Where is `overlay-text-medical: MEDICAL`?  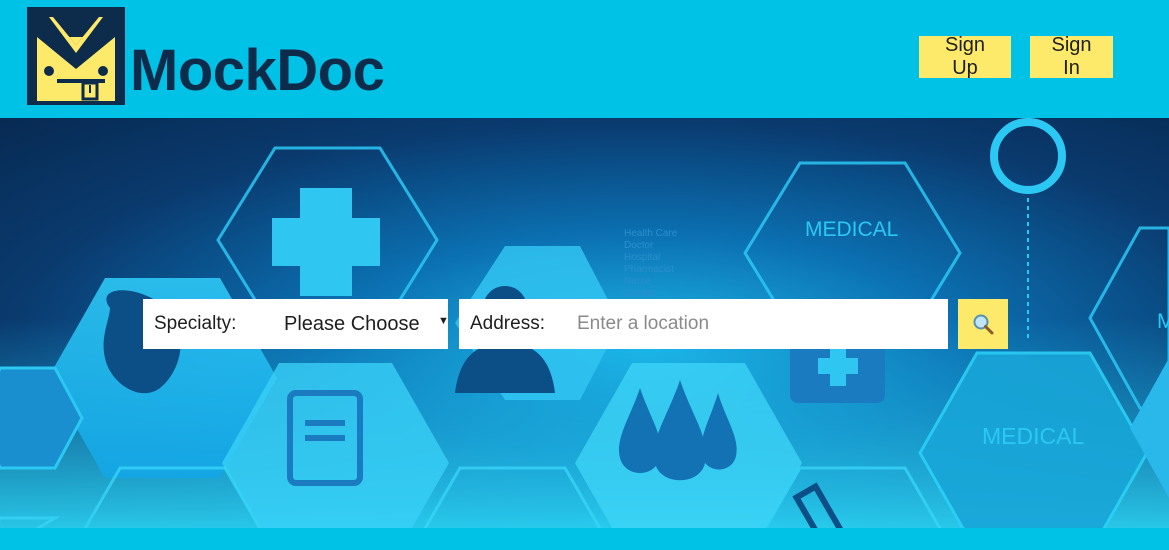 overlay-text-medical: MEDICAL is located at coordinates (1033, 436).